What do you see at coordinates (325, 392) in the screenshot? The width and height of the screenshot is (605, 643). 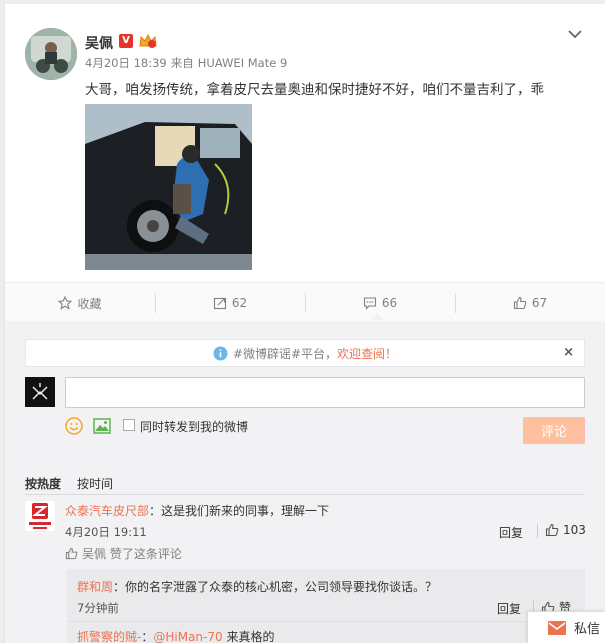 I see `comment-input` at bounding box center [325, 392].